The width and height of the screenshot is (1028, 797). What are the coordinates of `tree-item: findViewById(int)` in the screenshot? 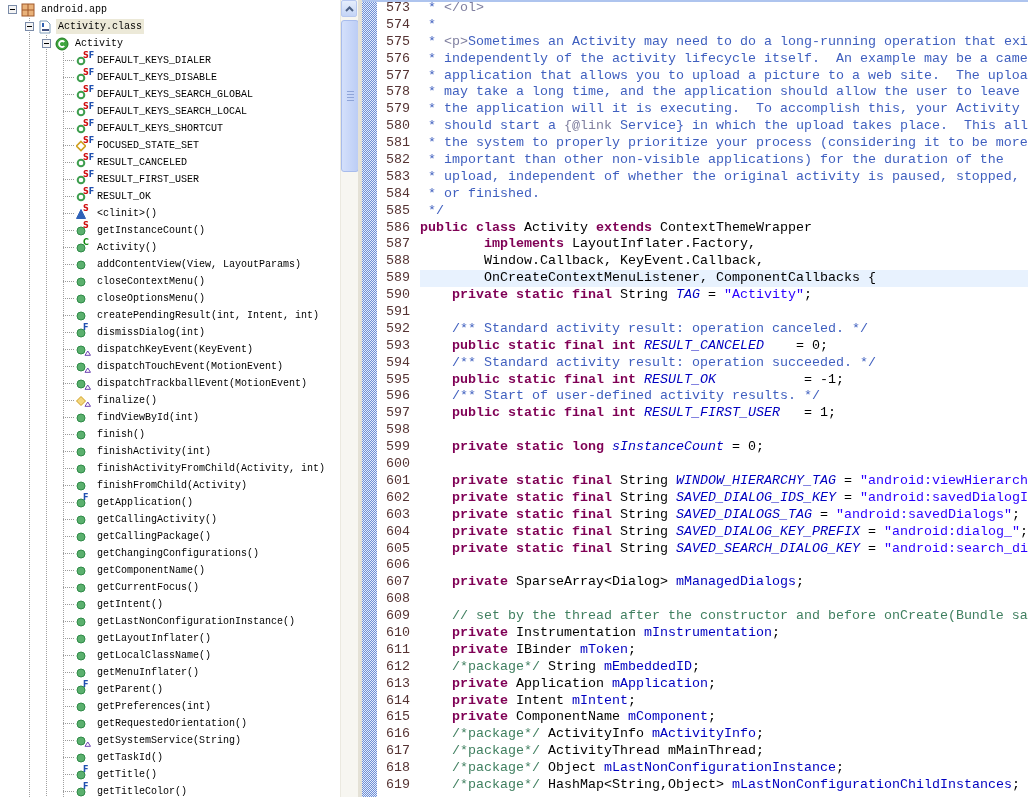 It's located at (148, 417).